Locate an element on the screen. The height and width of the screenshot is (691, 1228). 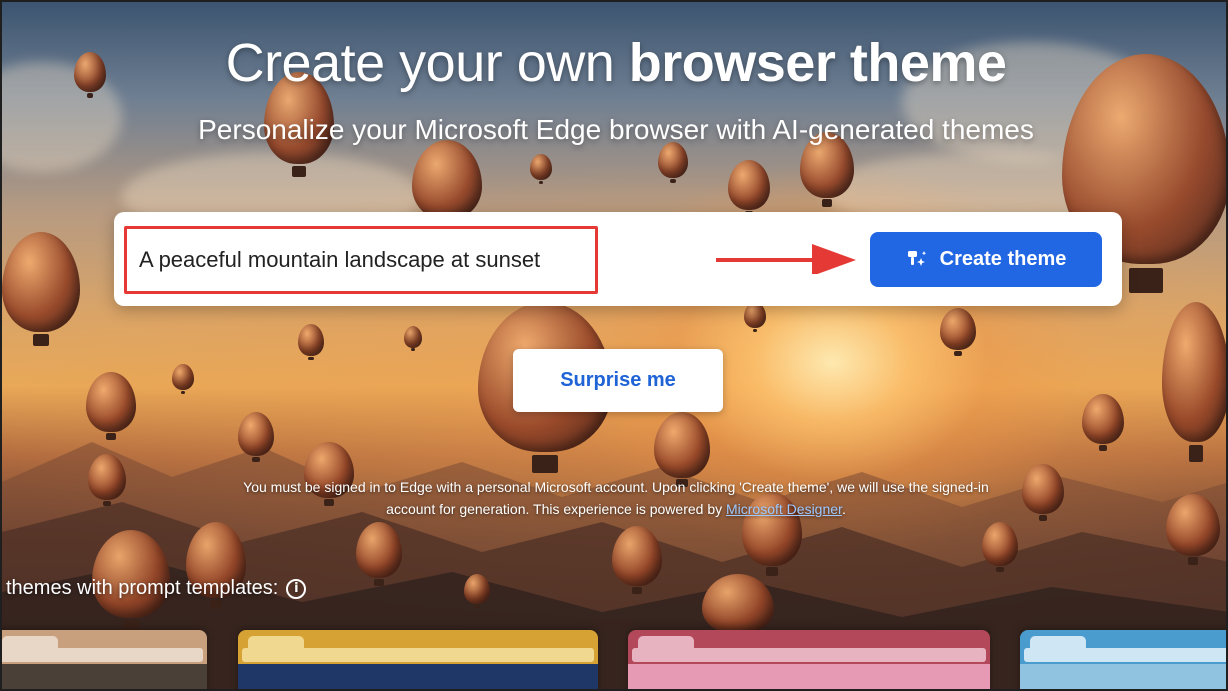
sparkle-brush-icon is located at coordinates (917, 260).